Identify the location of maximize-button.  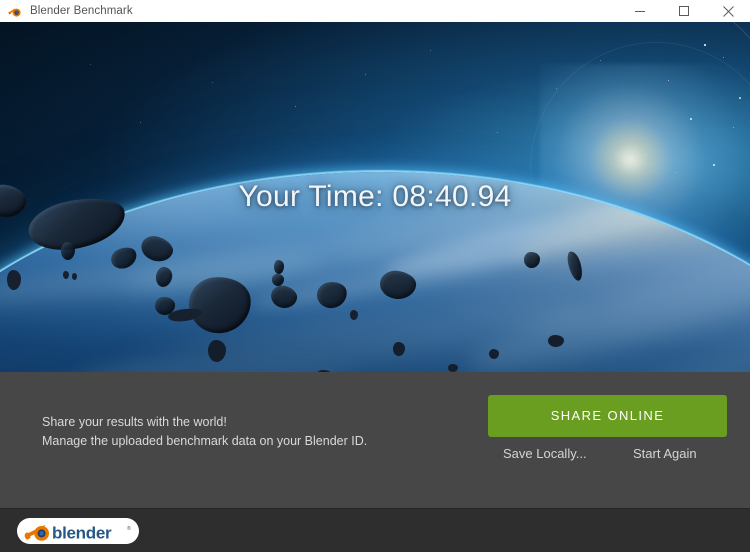
(684, 11).